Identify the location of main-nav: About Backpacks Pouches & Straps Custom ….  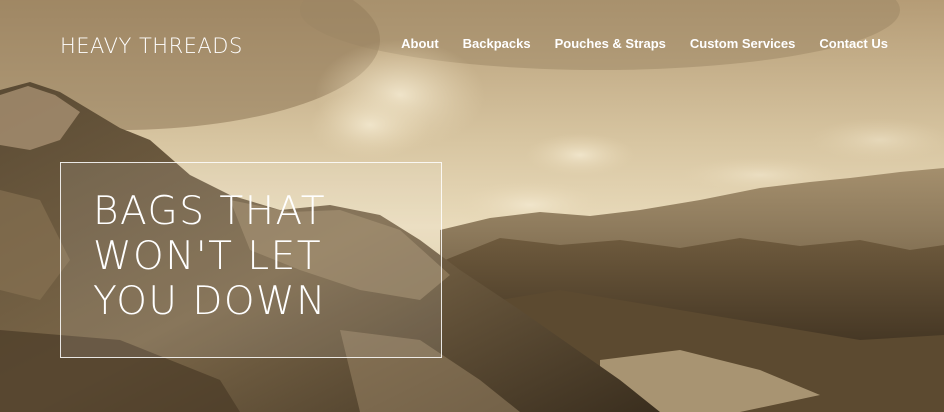
(632, 43).